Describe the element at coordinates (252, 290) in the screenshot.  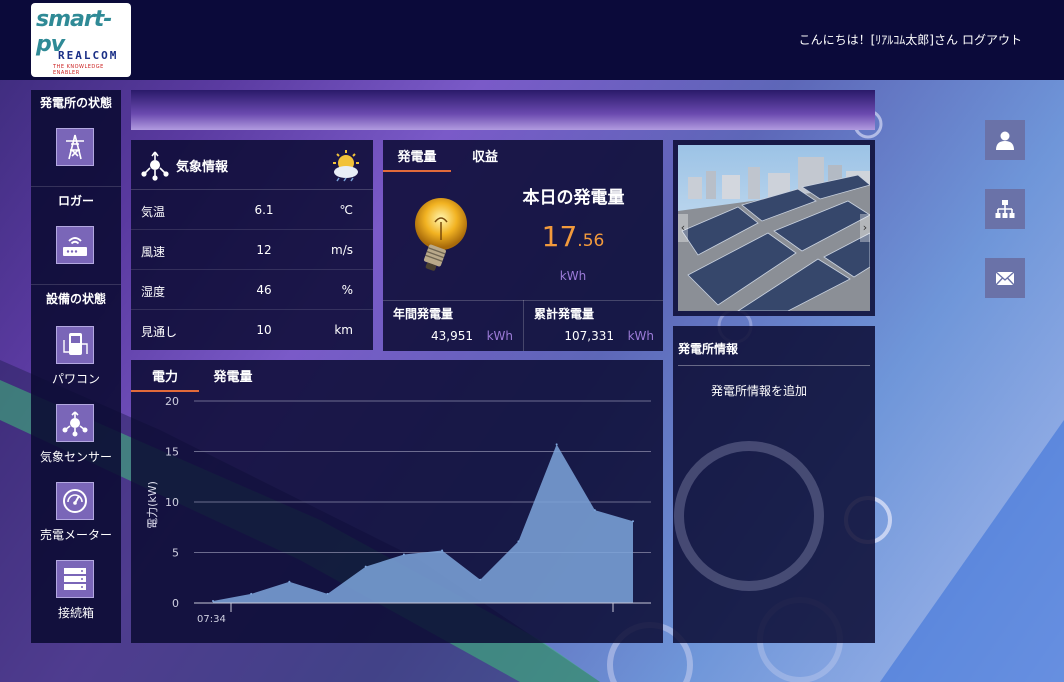
I see `weather-row-humidity: 湿度 46 %` at that location.